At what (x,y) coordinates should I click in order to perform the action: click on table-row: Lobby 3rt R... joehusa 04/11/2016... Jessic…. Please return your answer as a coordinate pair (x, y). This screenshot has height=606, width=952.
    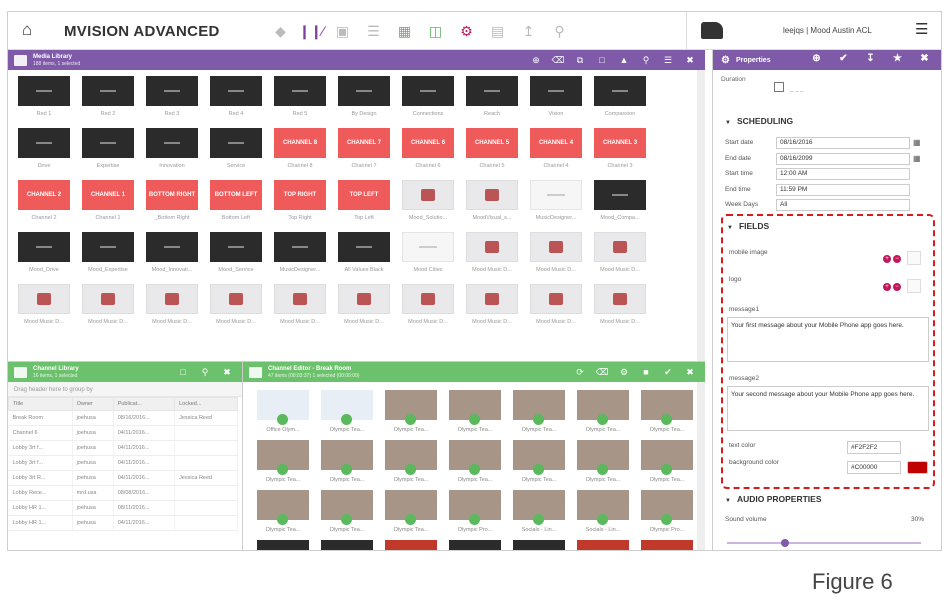
    Looking at the image, I should click on (123, 478).